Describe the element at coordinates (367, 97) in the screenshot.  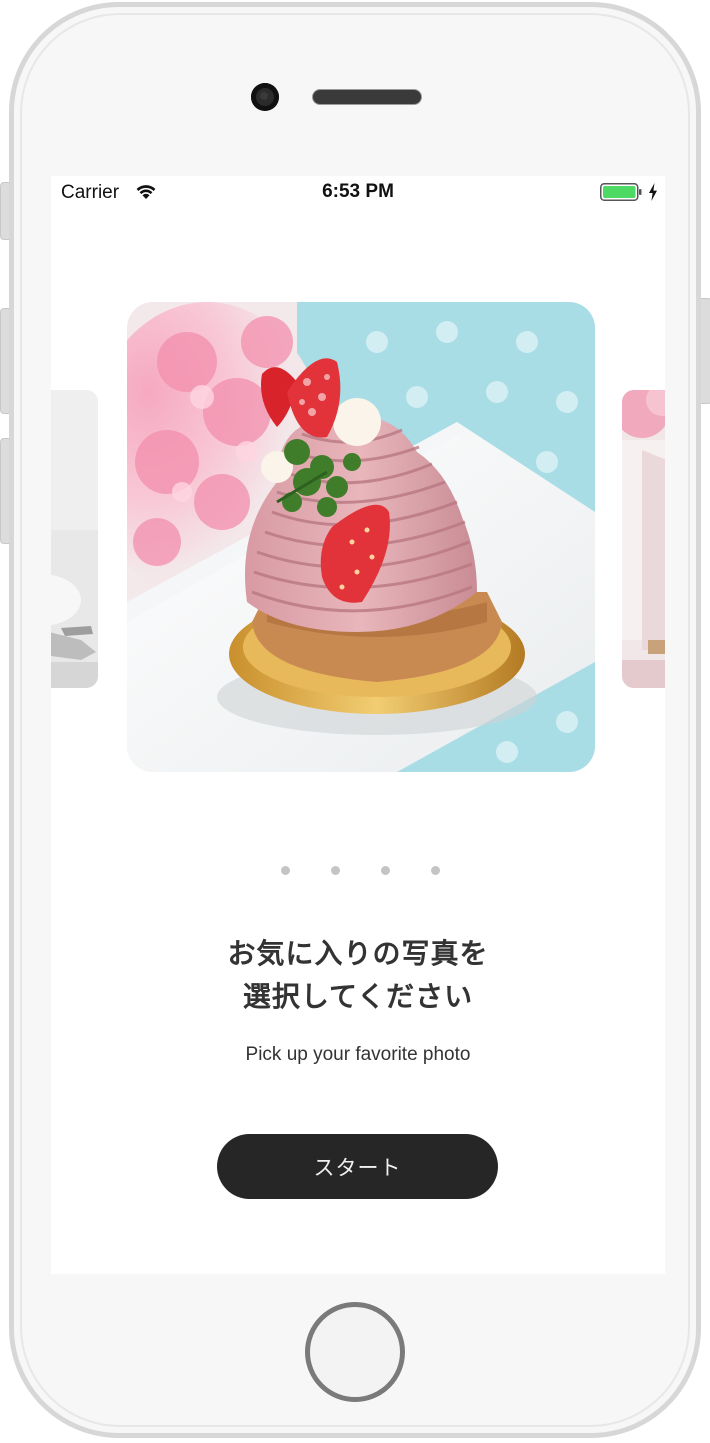
I see `earpiece-speaker` at that location.